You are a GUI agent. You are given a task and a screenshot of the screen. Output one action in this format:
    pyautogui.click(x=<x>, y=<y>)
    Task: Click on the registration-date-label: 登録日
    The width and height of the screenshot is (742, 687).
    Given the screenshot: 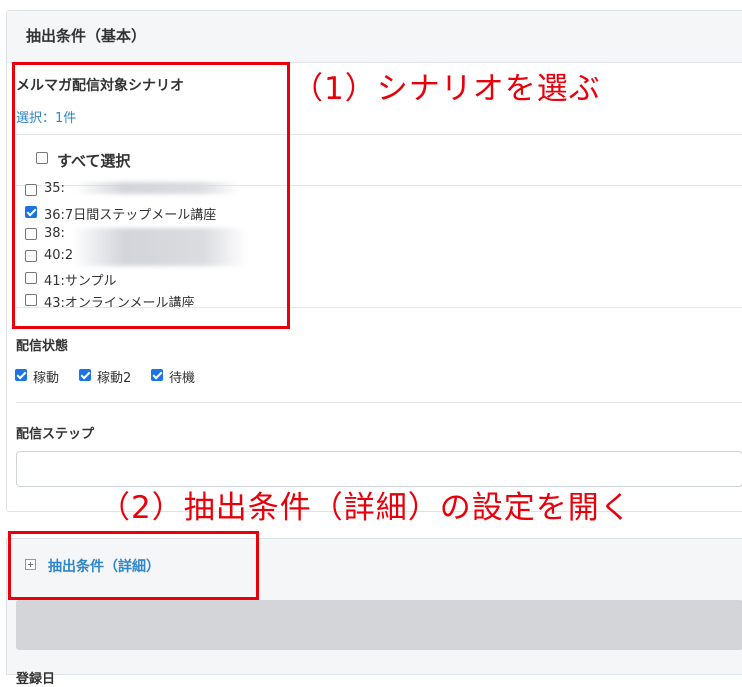 What is the action you would take?
    pyautogui.click(x=36, y=679)
    